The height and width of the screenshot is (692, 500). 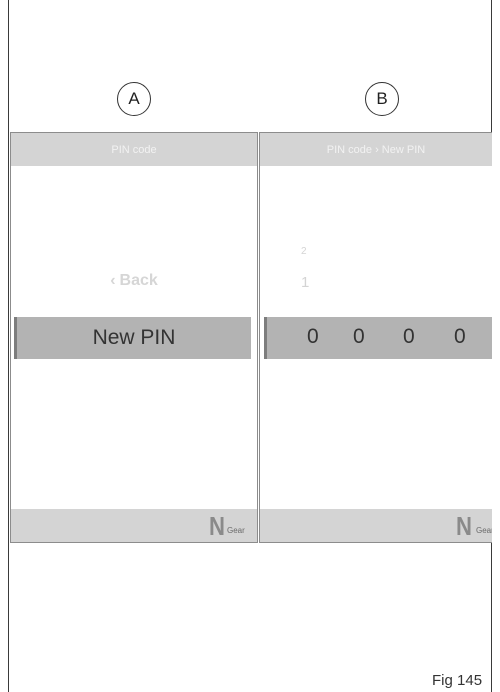 What do you see at coordinates (134, 99) in the screenshot?
I see `marker-a: A` at bounding box center [134, 99].